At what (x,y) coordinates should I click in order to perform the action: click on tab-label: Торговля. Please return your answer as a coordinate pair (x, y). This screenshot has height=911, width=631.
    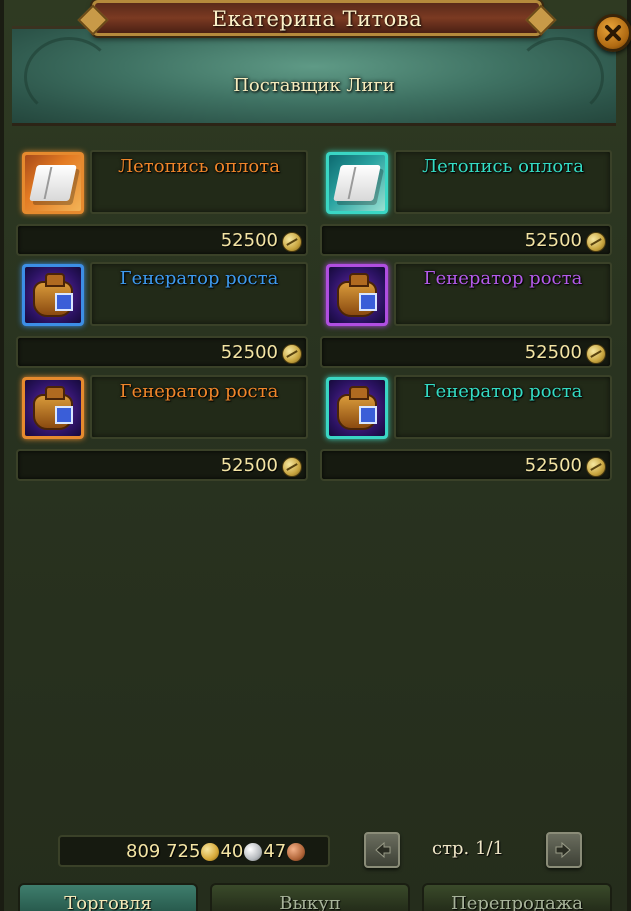
    Looking at the image, I should click on (108, 902).